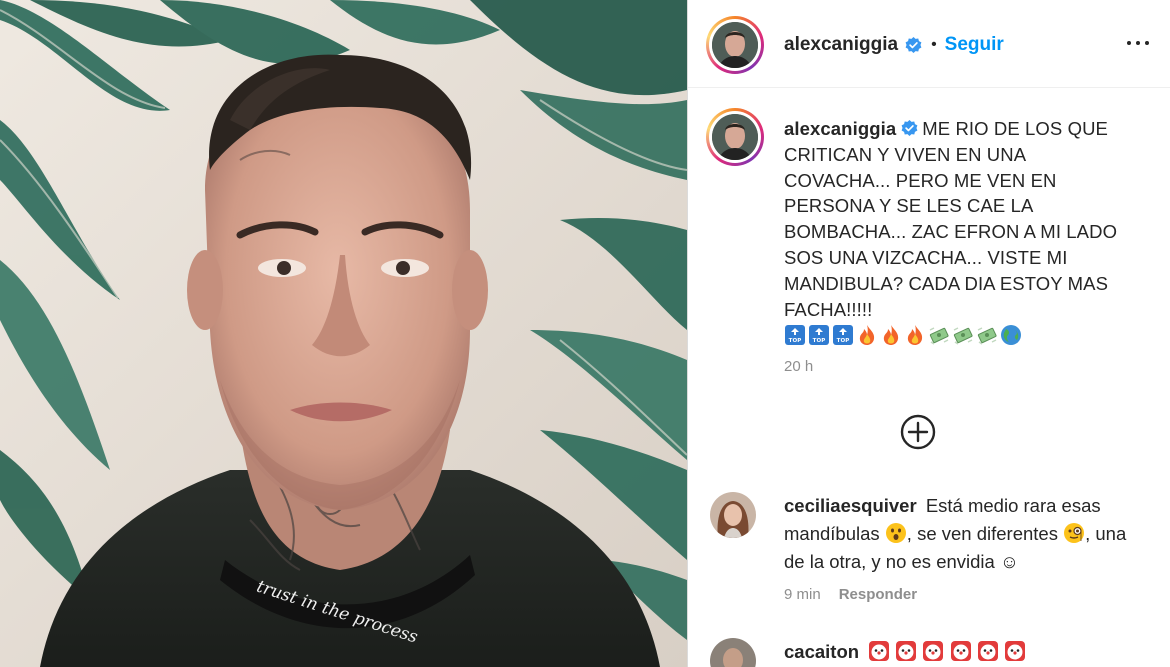 This screenshot has width=1170, height=667. Describe the element at coordinates (878, 594) in the screenshot. I see `reply-button: Responder` at that location.